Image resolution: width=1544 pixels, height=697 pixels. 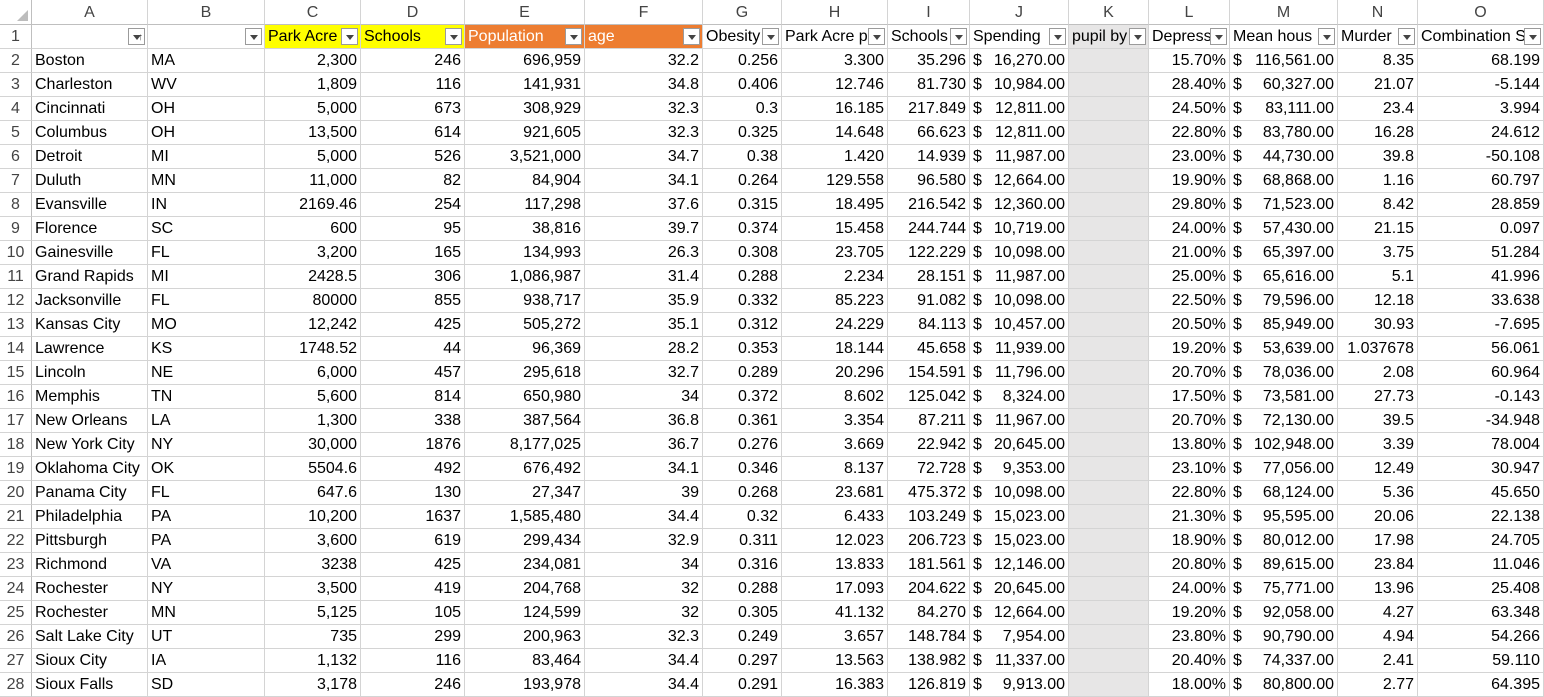 I want to click on cell-j24: $20,645.00, so click(x=1019, y=589).